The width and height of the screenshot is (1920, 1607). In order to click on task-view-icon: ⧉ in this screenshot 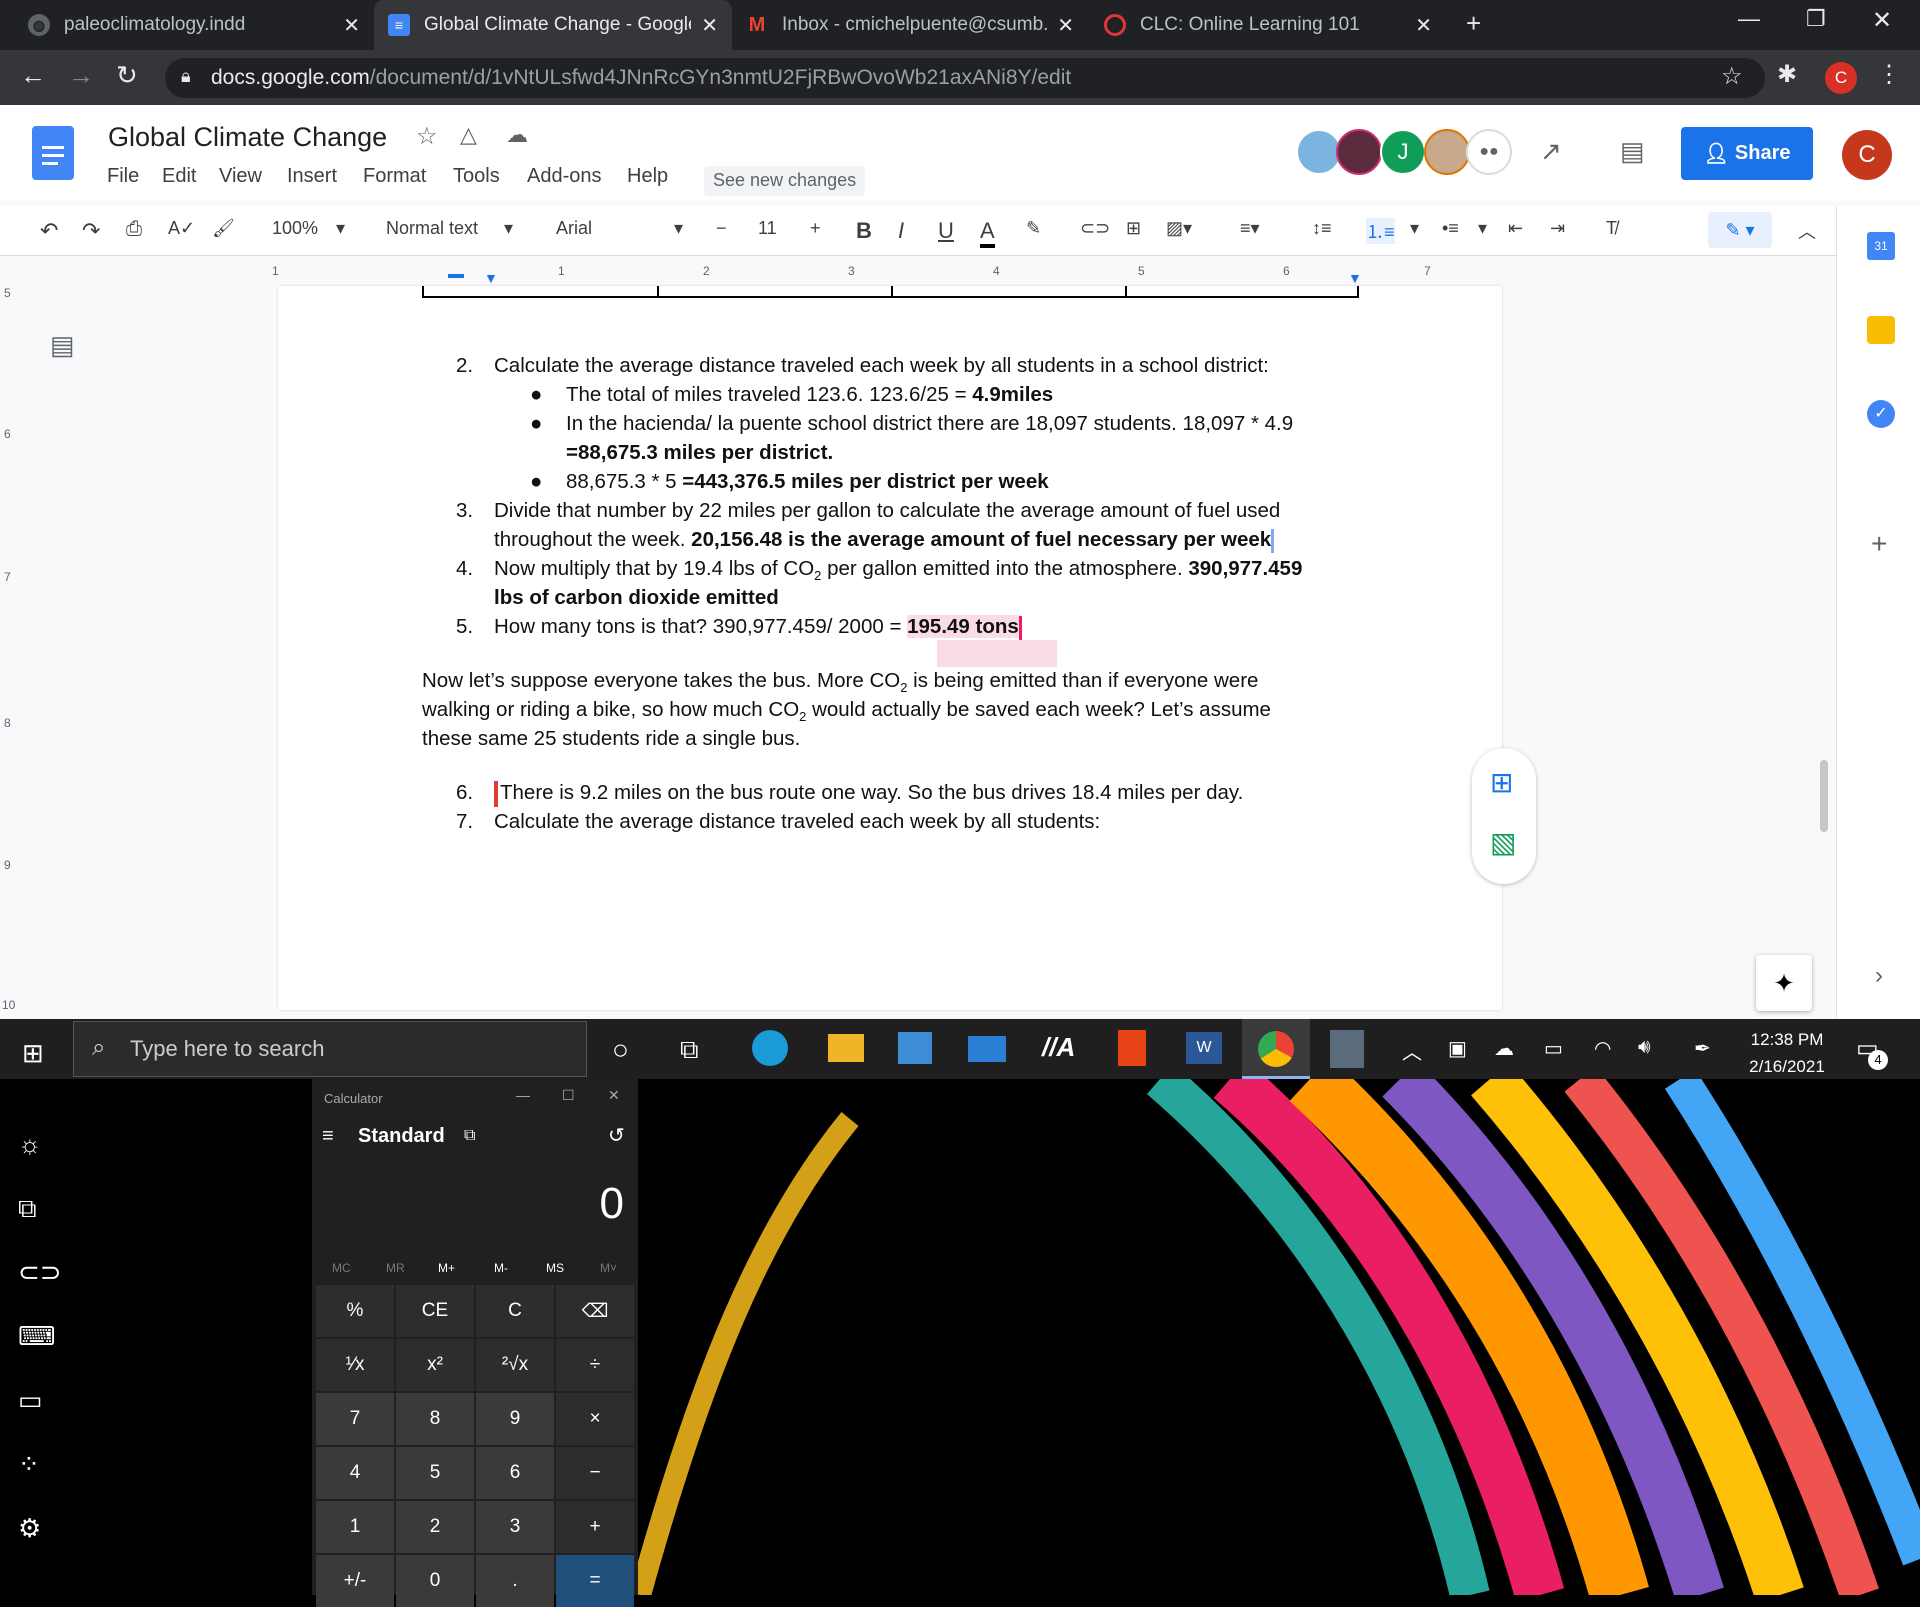, I will do `click(689, 1050)`.